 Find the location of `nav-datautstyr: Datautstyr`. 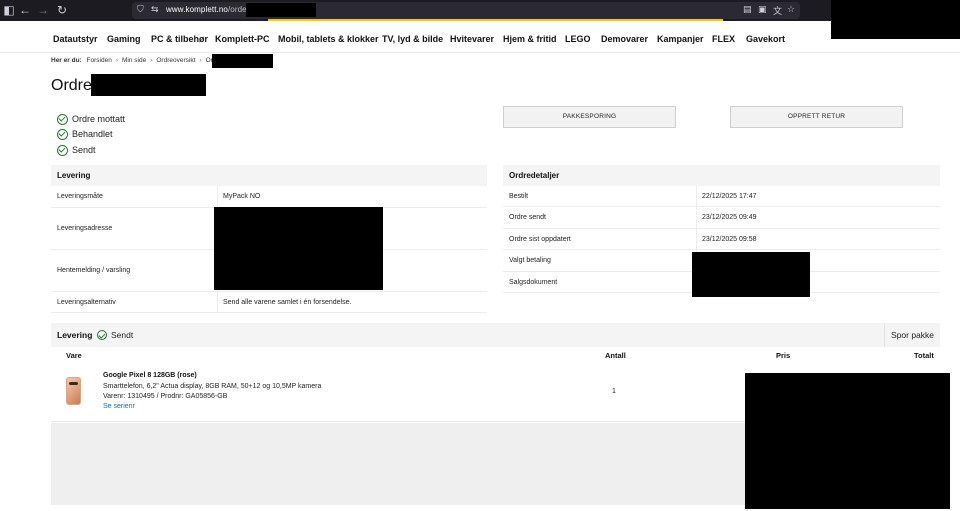

nav-datautstyr: Datautstyr is located at coordinates (75, 39).